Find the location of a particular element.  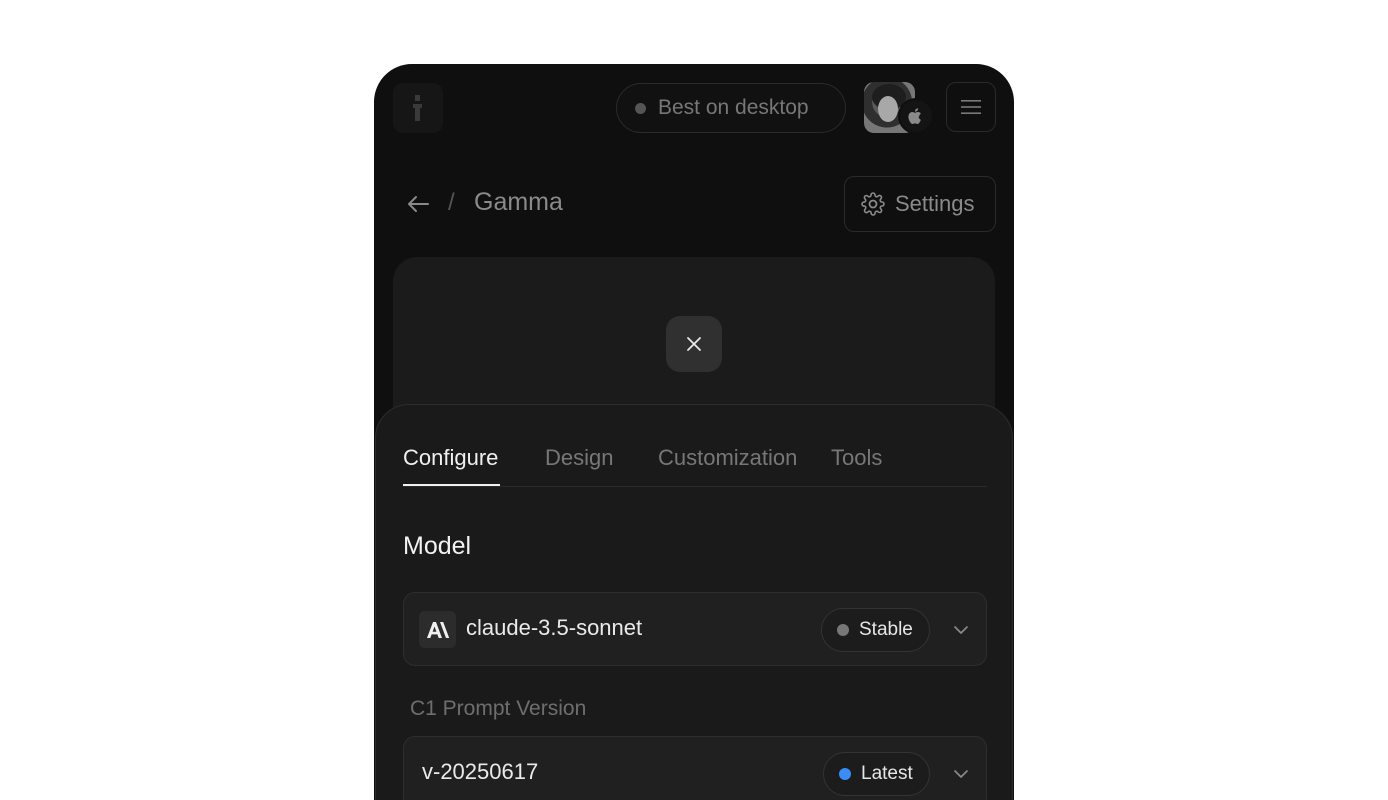

tab-configure: Configure is located at coordinates (452, 465).